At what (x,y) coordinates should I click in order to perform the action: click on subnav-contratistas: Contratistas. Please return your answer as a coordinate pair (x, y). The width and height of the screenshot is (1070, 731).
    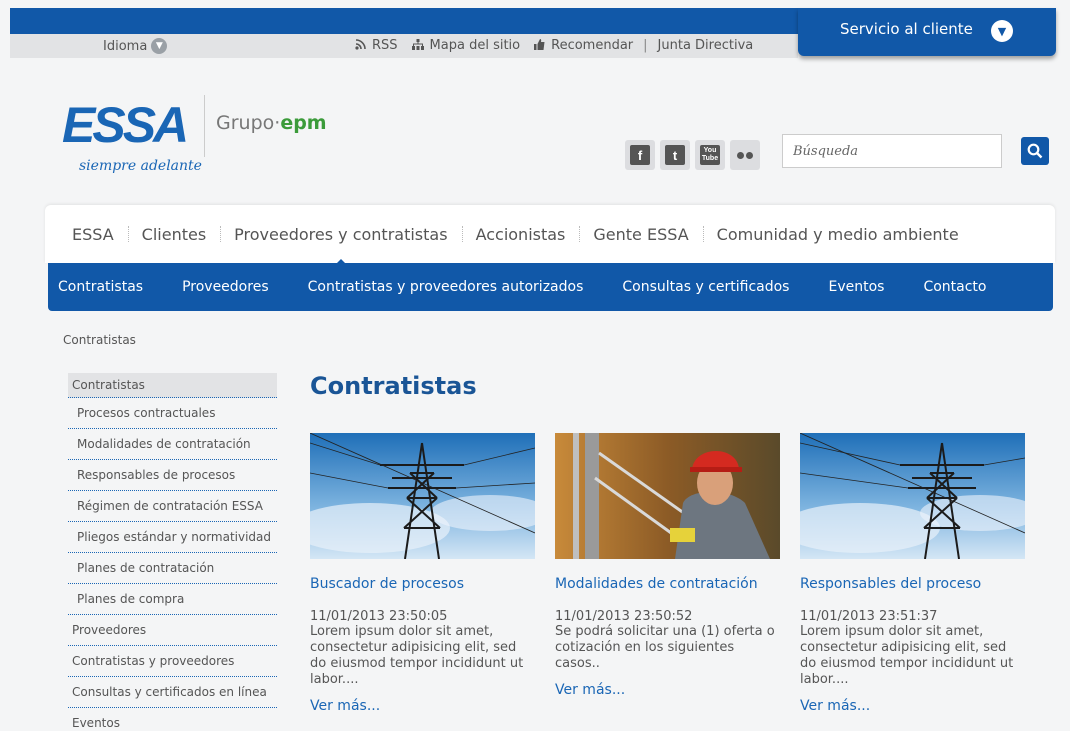
    Looking at the image, I should click on (100, 287).